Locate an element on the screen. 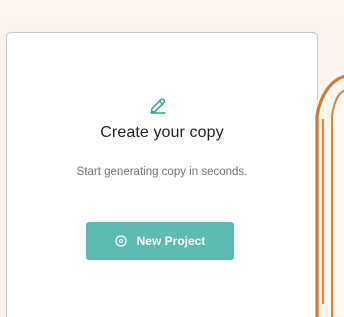 Image resolution: width=344 pixels, height=317 pixels. card-title: Create your copy is located at coordinates (162, 132).